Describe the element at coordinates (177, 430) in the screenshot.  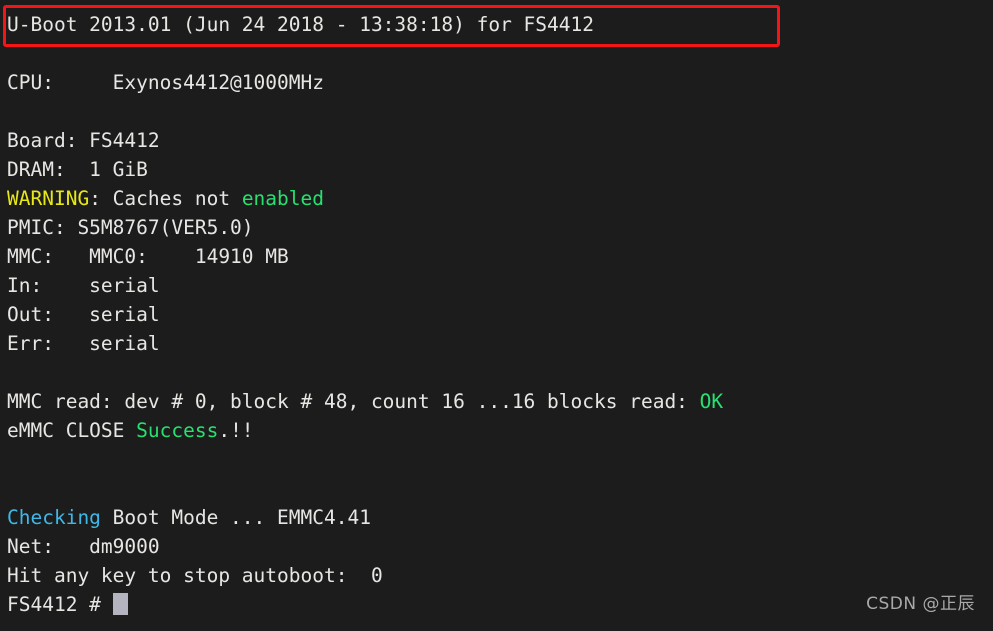
I see `line-emmc-close-seg-1: Success` at that location.